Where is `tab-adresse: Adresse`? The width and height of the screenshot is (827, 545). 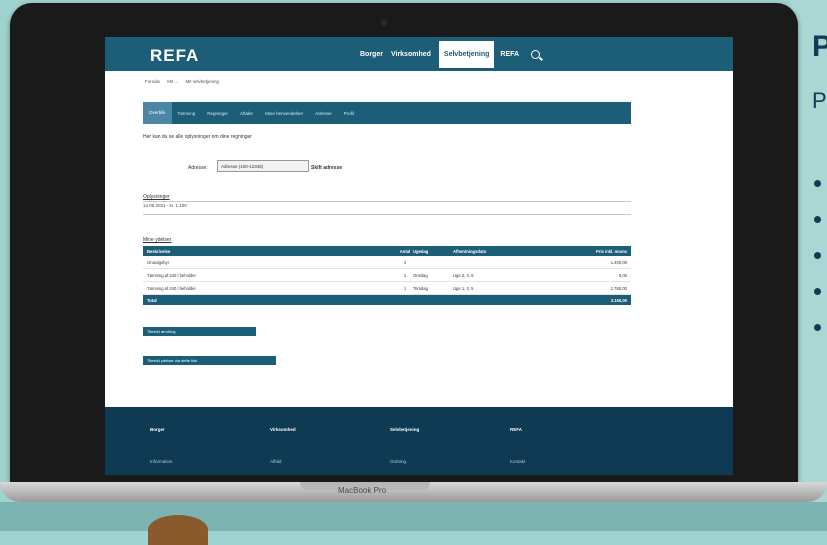
tab-adresse: Adresse is located at coordinates (323, 113).